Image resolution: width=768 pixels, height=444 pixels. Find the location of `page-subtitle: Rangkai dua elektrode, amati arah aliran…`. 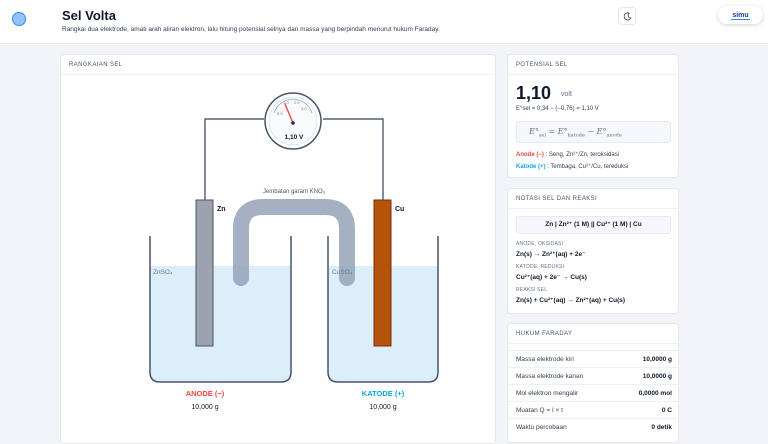

page-subtitle: Rangkai dua elektrode, amati arah aliran… is located at coordinates (251, 29).